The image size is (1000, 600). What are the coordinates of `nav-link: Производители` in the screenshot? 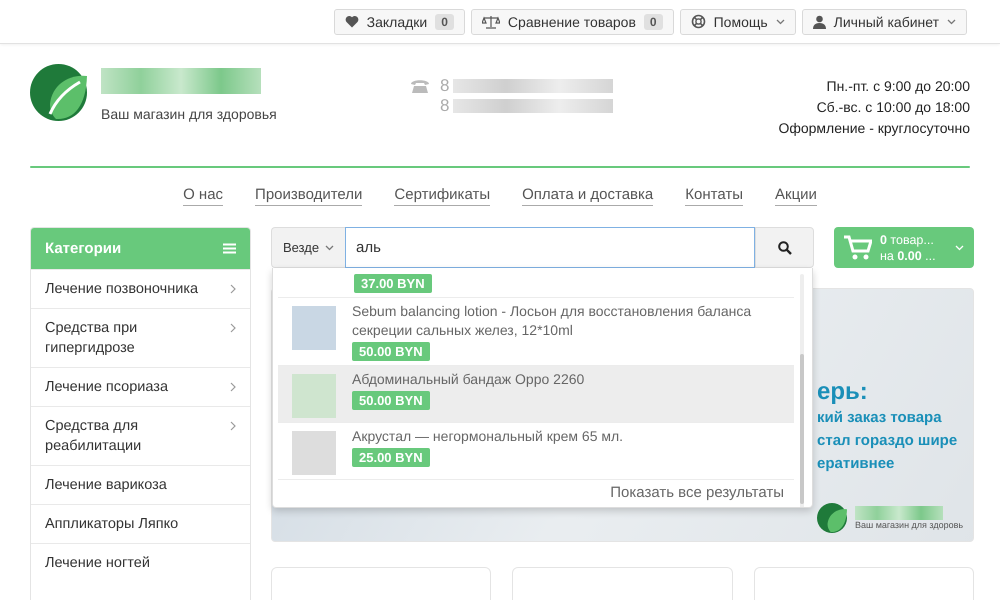 It's located at (308, 196).